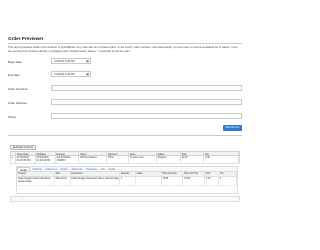  I want to click on tab-details: Details, so click(24, 169).